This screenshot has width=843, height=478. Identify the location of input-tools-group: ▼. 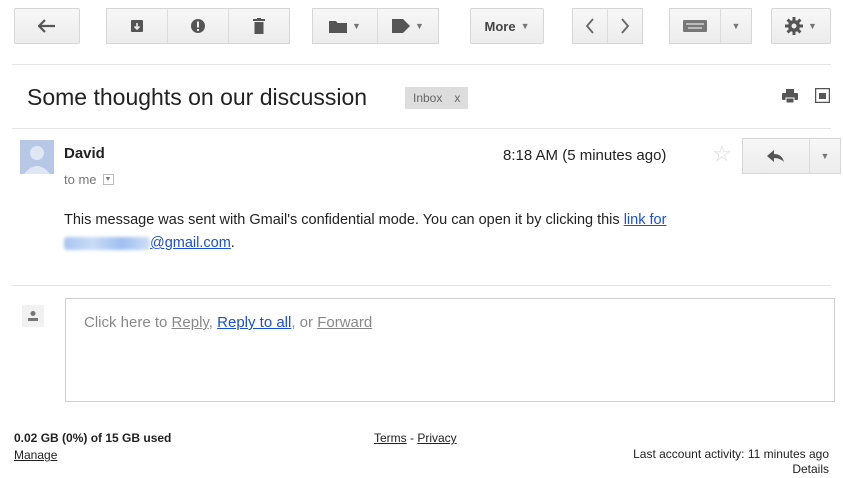
(710, 26).